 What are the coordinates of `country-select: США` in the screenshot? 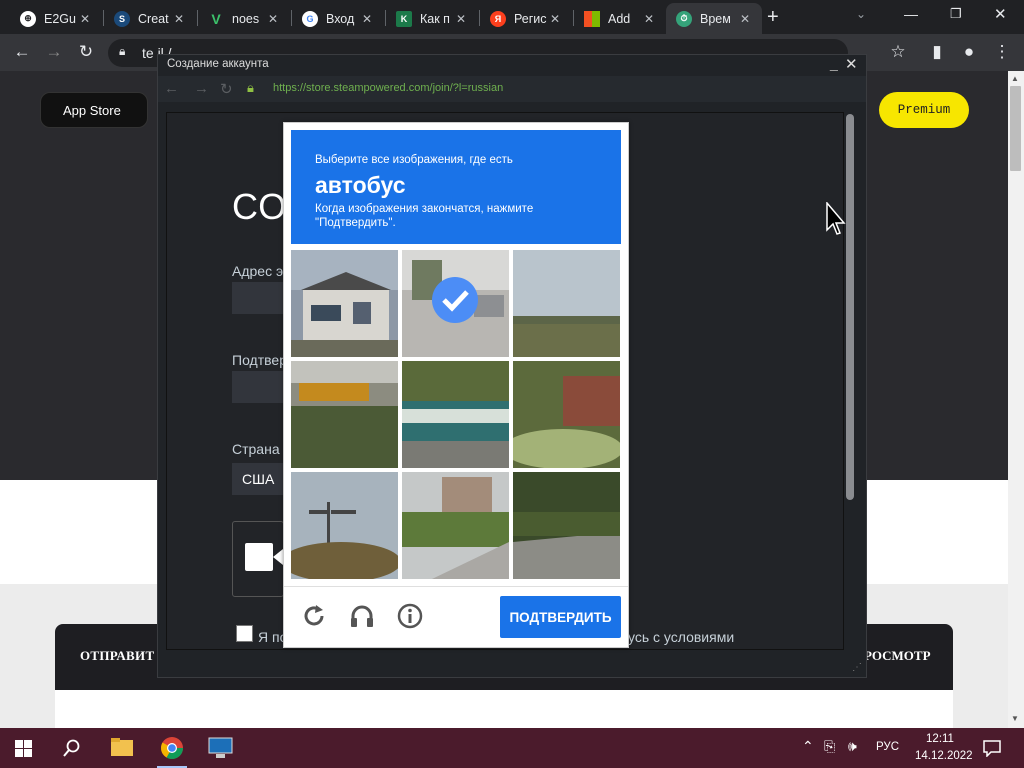 It's located at (258, 479).